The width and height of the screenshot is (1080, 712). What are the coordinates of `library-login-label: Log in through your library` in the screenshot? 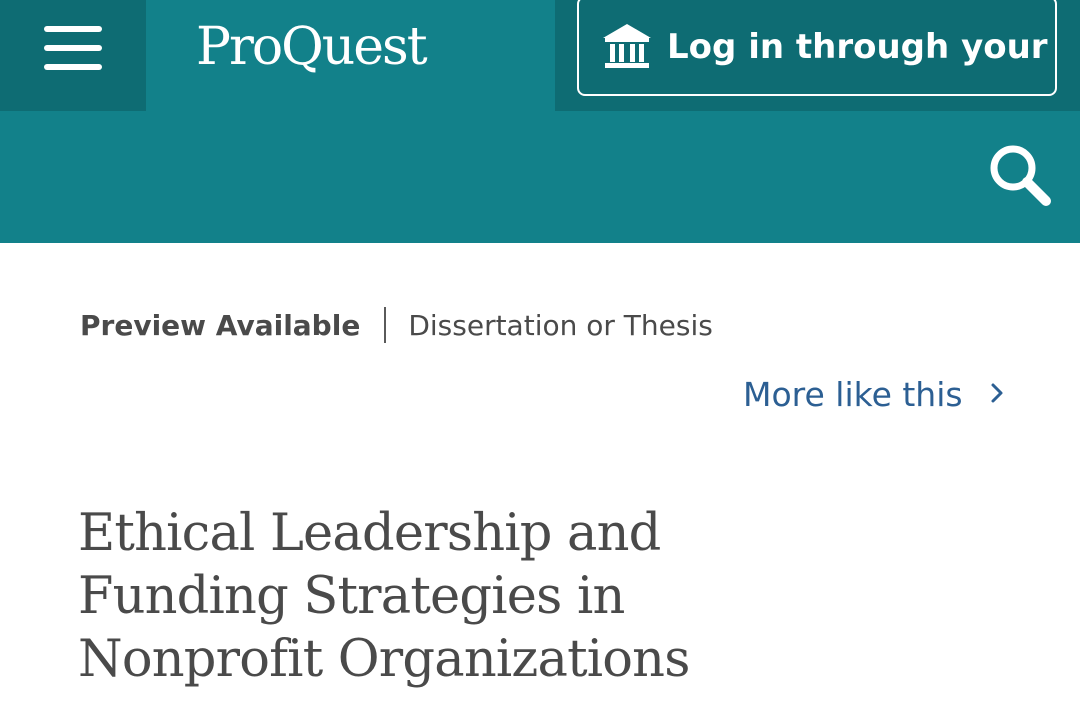 It's located at (861, 47).